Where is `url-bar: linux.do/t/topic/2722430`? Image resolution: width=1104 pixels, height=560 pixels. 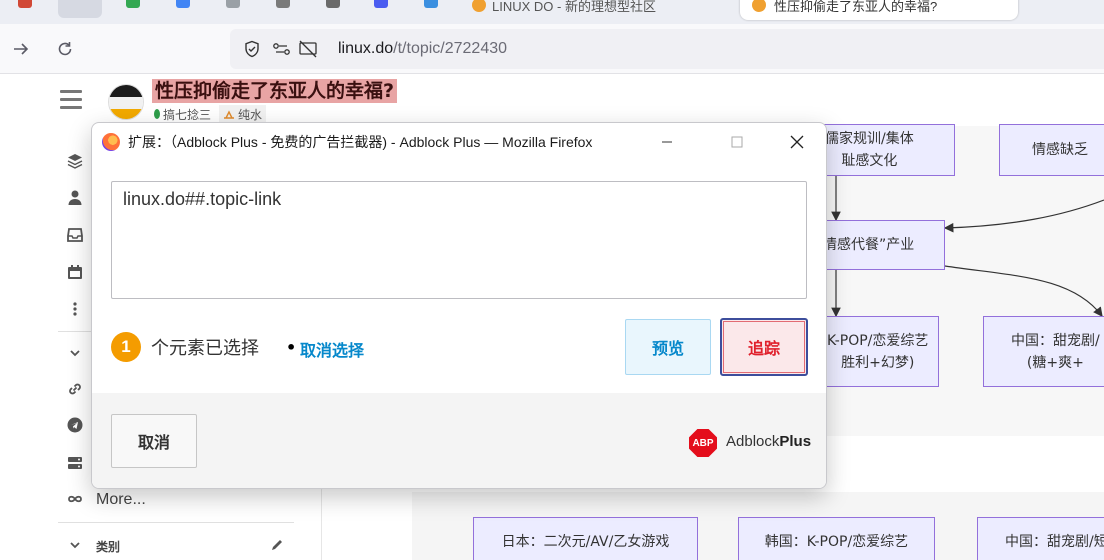
url-bar: linux.do/t/topic/2722430 is located at coordinates (667, 49).